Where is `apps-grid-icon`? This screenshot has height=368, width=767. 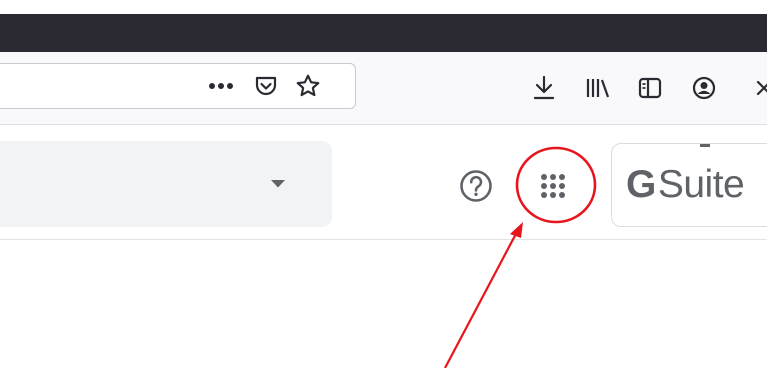
apps-grid-icon is located at coordinates (553, 186).